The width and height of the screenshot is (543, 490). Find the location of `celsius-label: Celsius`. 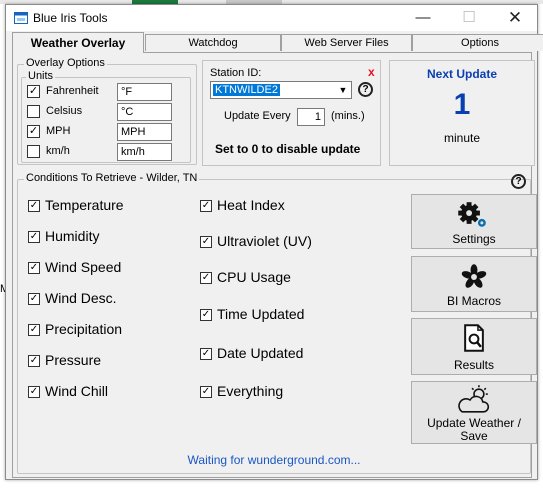

celsius-label: Celsius is located at coordinates (64, 111).